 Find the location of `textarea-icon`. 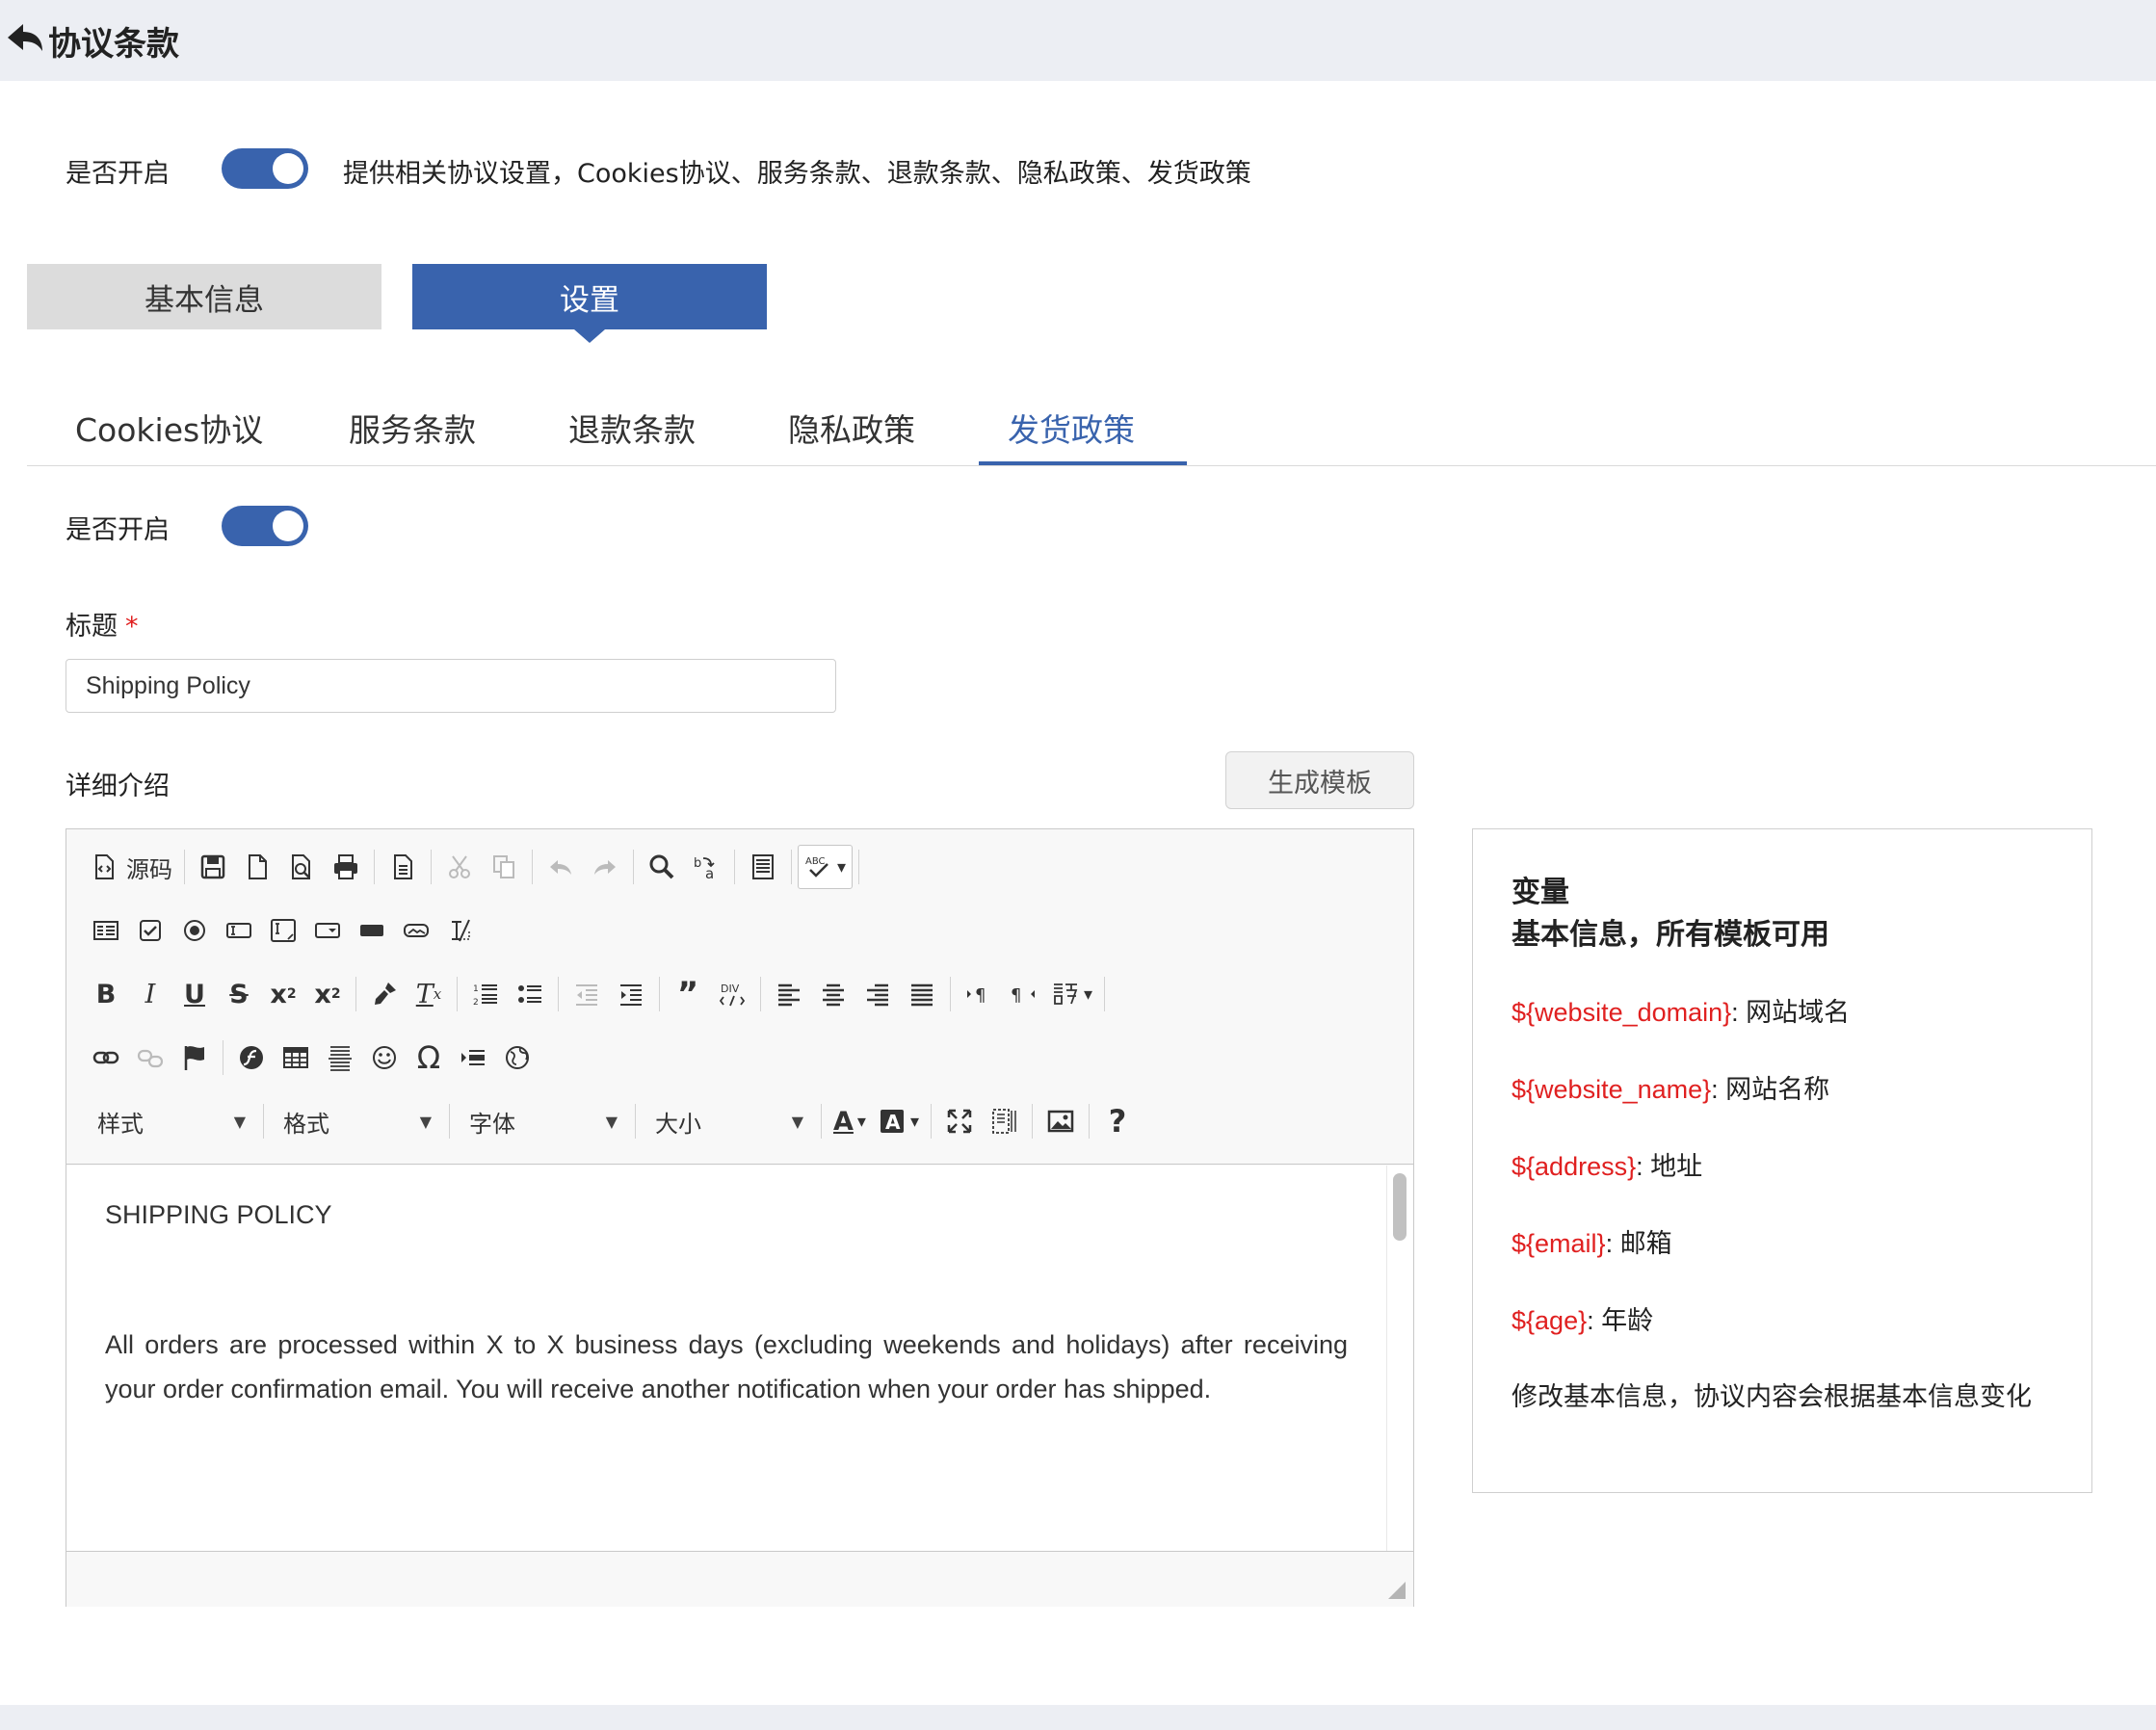

textarea-icon is located at coordinates (283, 930).